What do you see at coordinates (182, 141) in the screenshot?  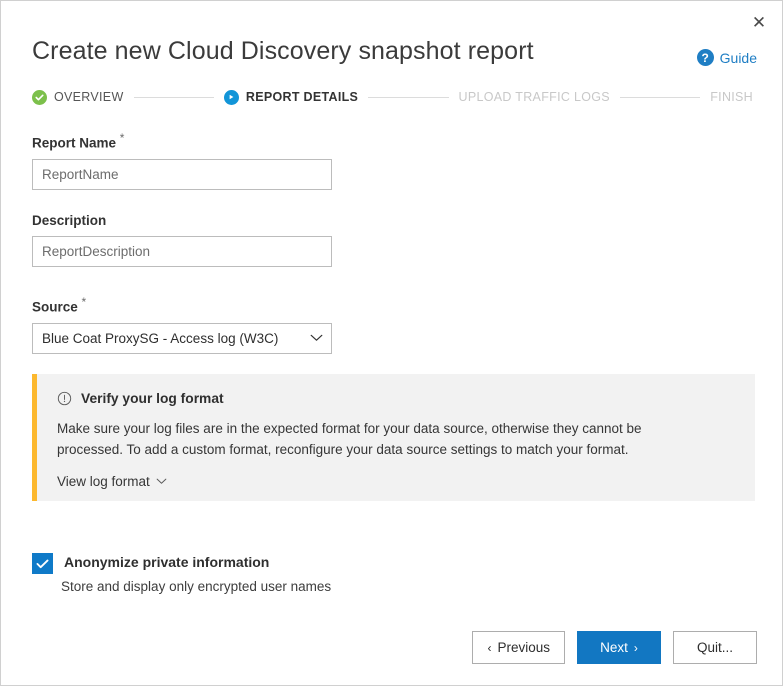 I see `report-name-label: Report Name *` at bounding box center [182, 141].